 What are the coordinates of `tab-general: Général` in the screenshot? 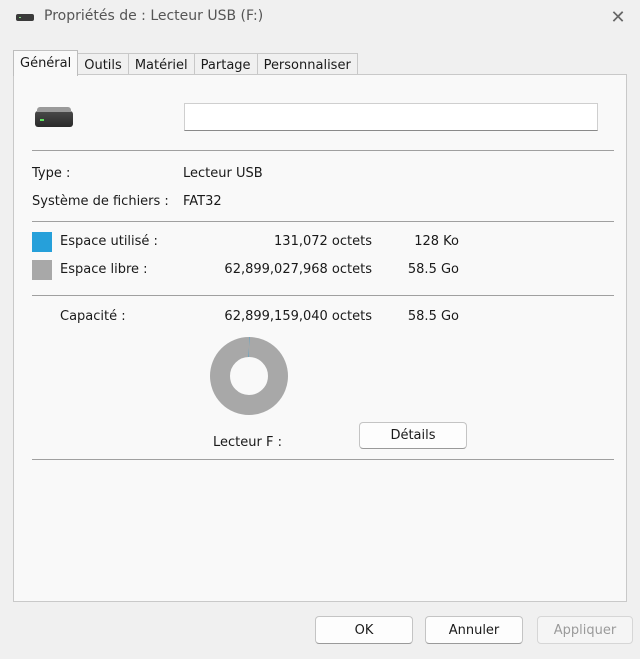 It's located at (46, 63).